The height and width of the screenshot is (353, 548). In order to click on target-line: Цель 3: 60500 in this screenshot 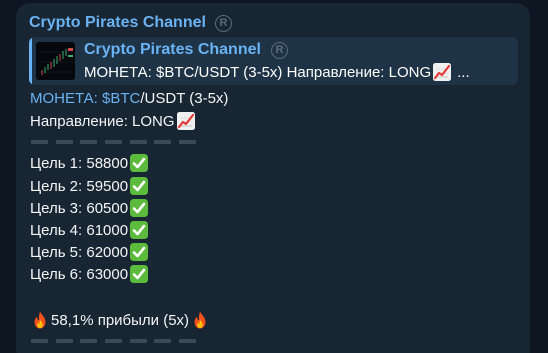, I will do `click(89, 208)`.